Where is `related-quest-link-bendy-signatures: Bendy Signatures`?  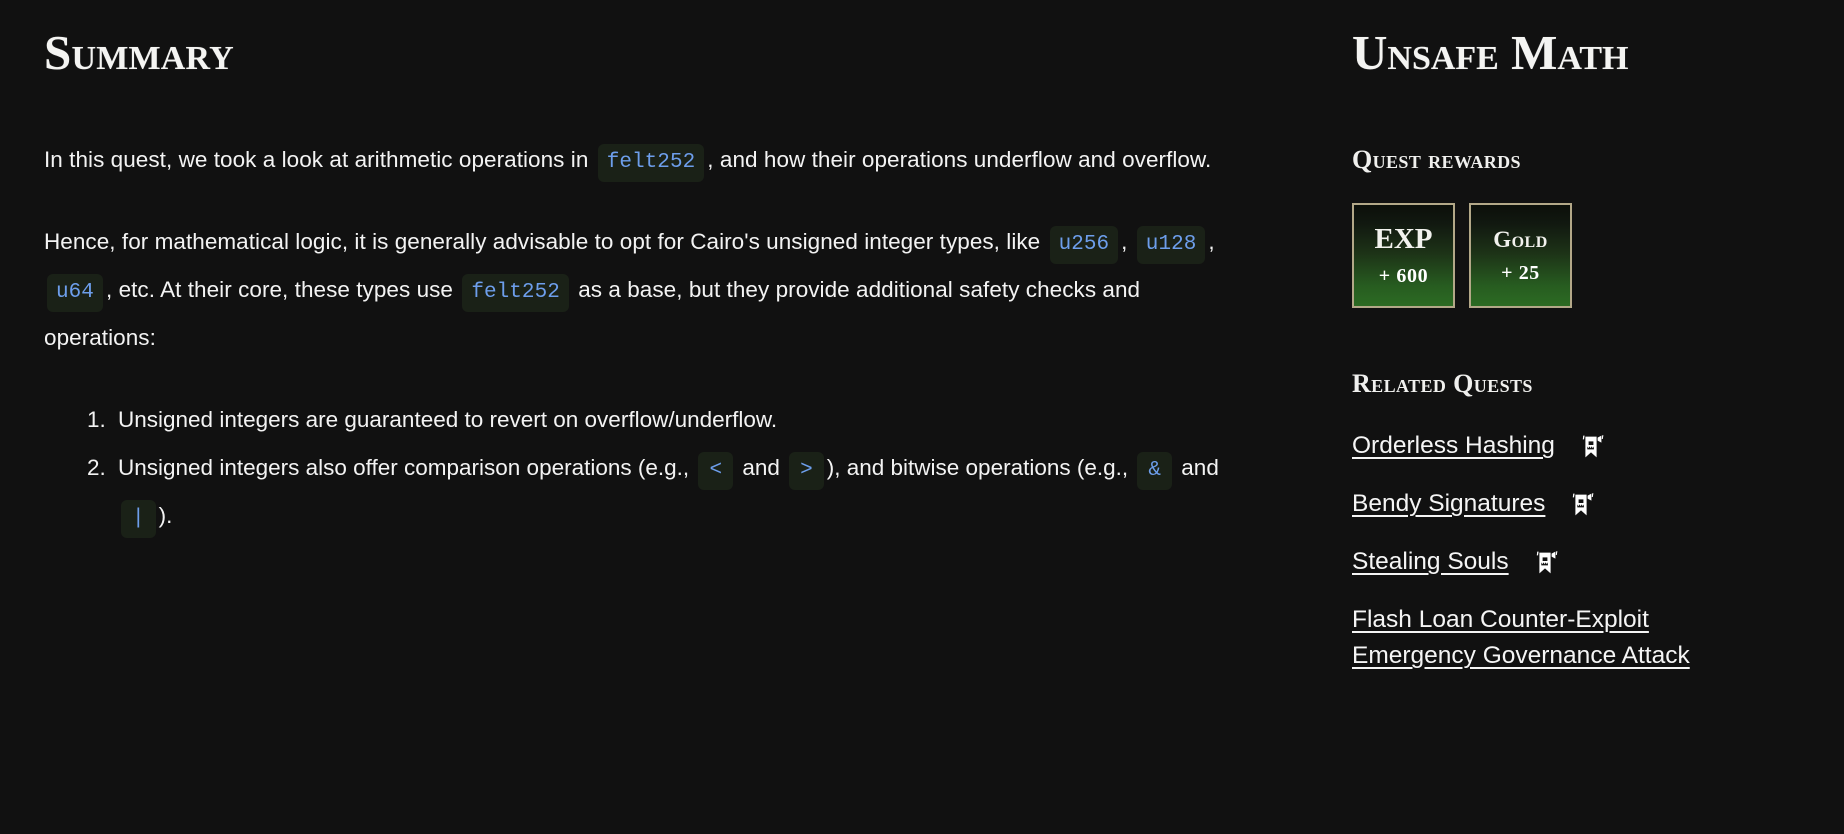
related-quest-link-bendy-signatures: Bendy Signatures is located at coordinates (1448, 504).